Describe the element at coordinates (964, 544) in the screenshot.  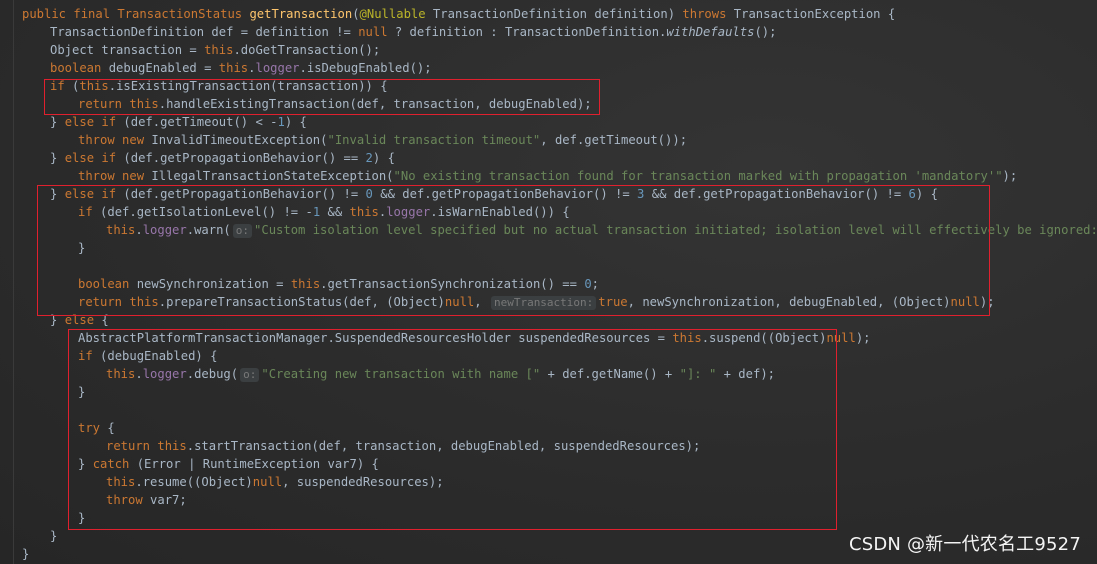
I see `watermark: CSDN @新一代农名工9527` at that location.